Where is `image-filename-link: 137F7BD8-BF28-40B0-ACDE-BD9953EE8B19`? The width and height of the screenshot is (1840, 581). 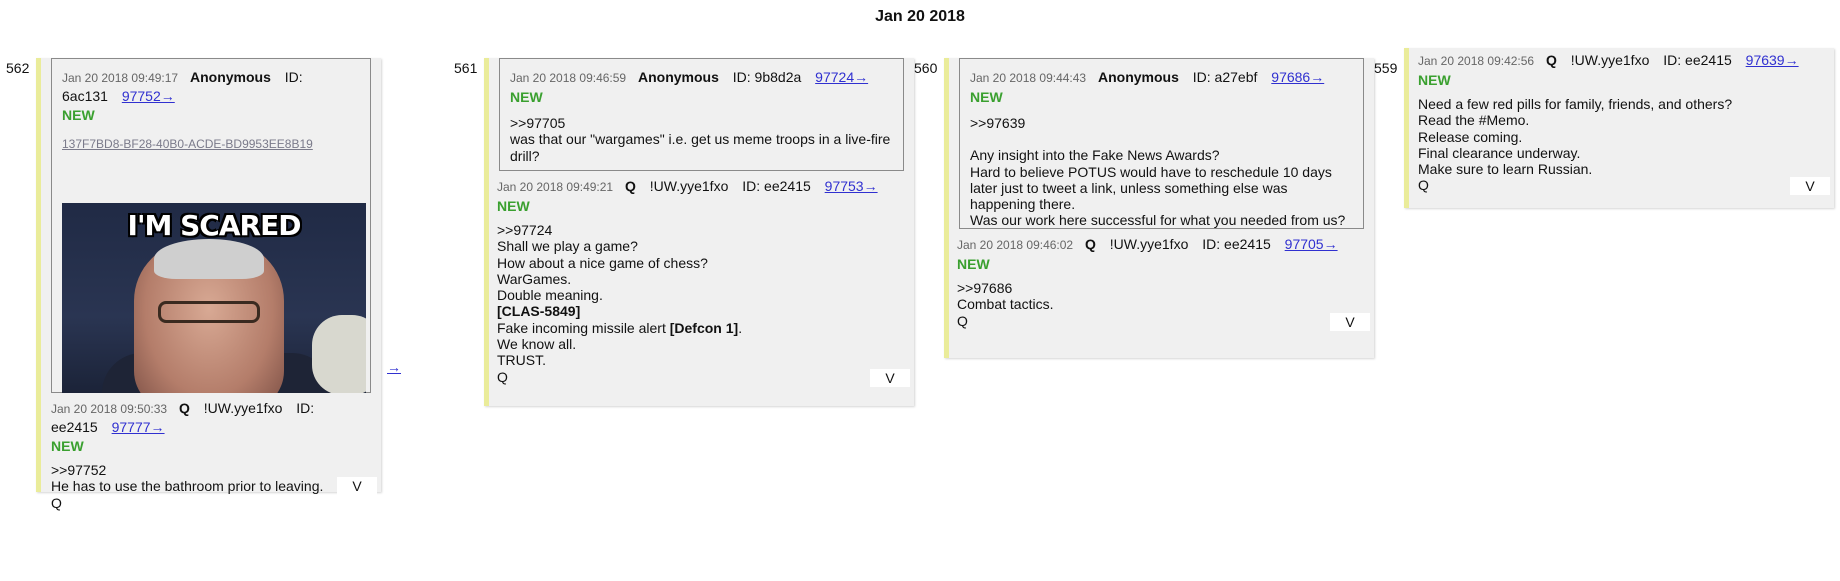
image-filename-link: 137F7BD8-BF28-40B0-ACDE-BD9953EE8B19 is located at coordinates (211, 144).